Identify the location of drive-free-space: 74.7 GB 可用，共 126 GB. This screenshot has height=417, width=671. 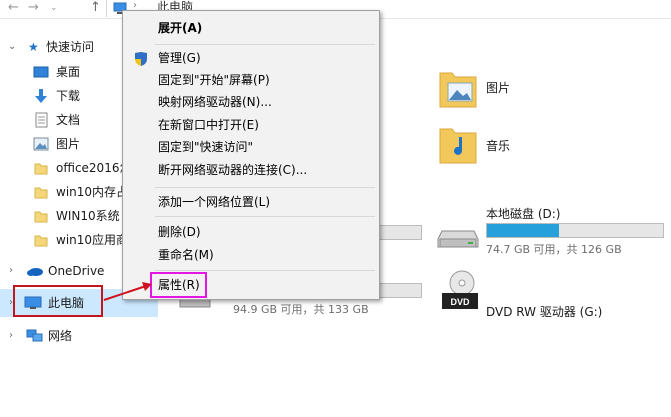
(554, 249).